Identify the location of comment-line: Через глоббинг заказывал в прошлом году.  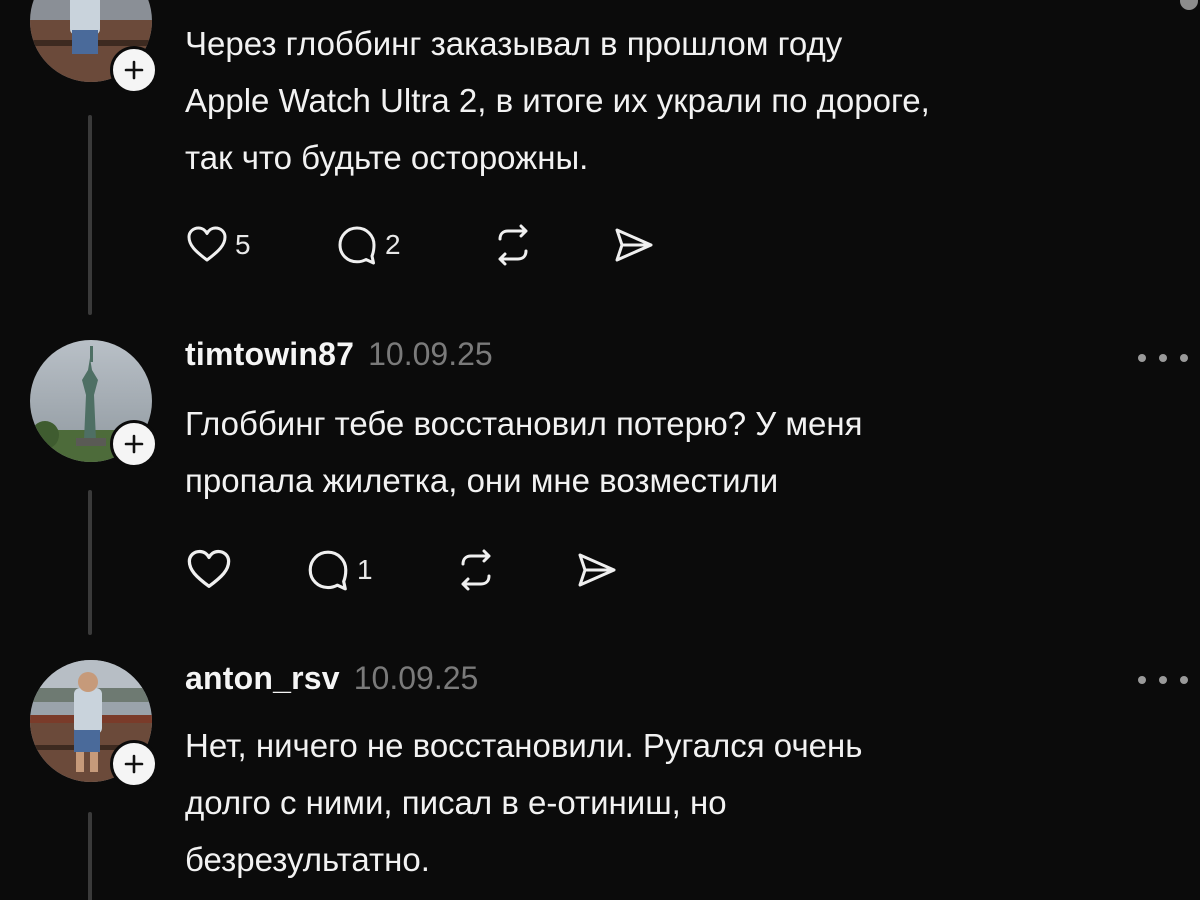
(514, 43).